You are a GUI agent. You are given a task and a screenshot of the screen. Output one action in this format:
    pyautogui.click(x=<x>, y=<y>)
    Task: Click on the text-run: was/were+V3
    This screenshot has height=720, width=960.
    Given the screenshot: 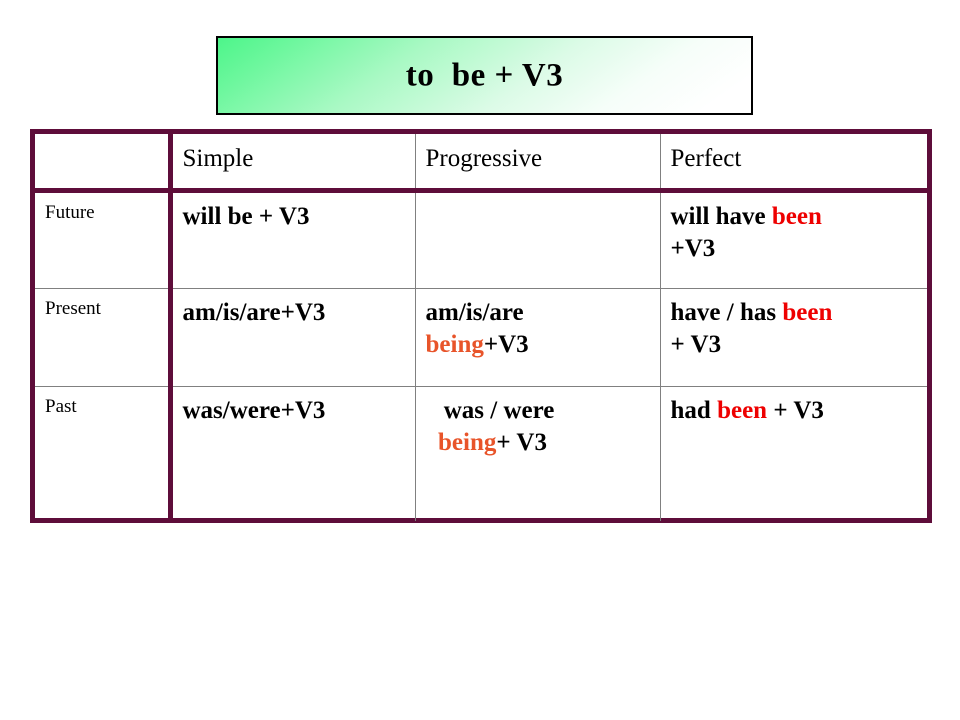 What is the action you would take?
    pyautogui.click(x=254, y=410)
    